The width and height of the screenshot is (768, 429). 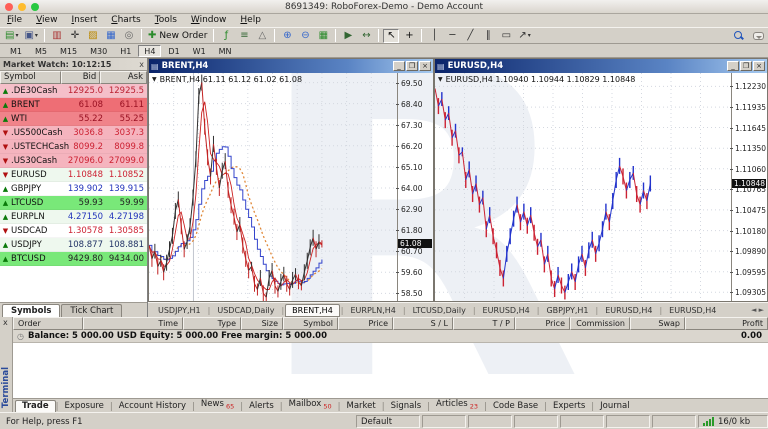 I want to click on chart-tab: USDCAD,Daily, so click(x=245, y=310).